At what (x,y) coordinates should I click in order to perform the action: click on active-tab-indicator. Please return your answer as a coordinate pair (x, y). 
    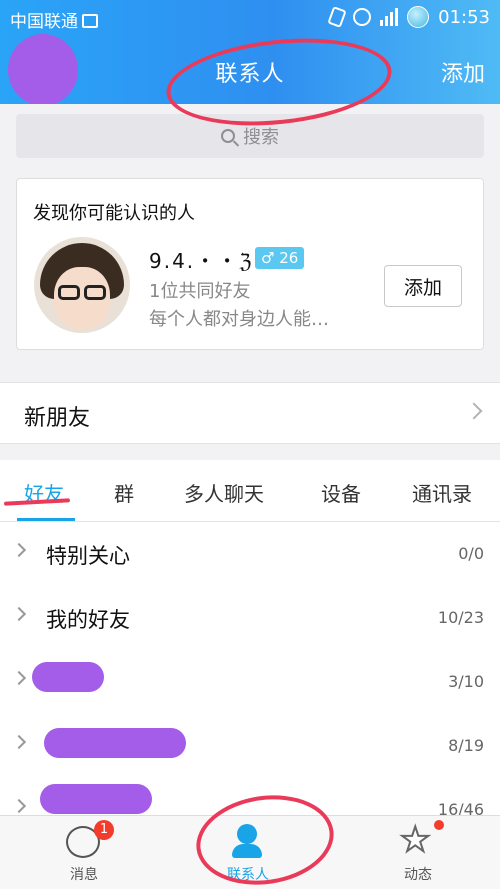
    Looking at the image, I should click on (46, 519).